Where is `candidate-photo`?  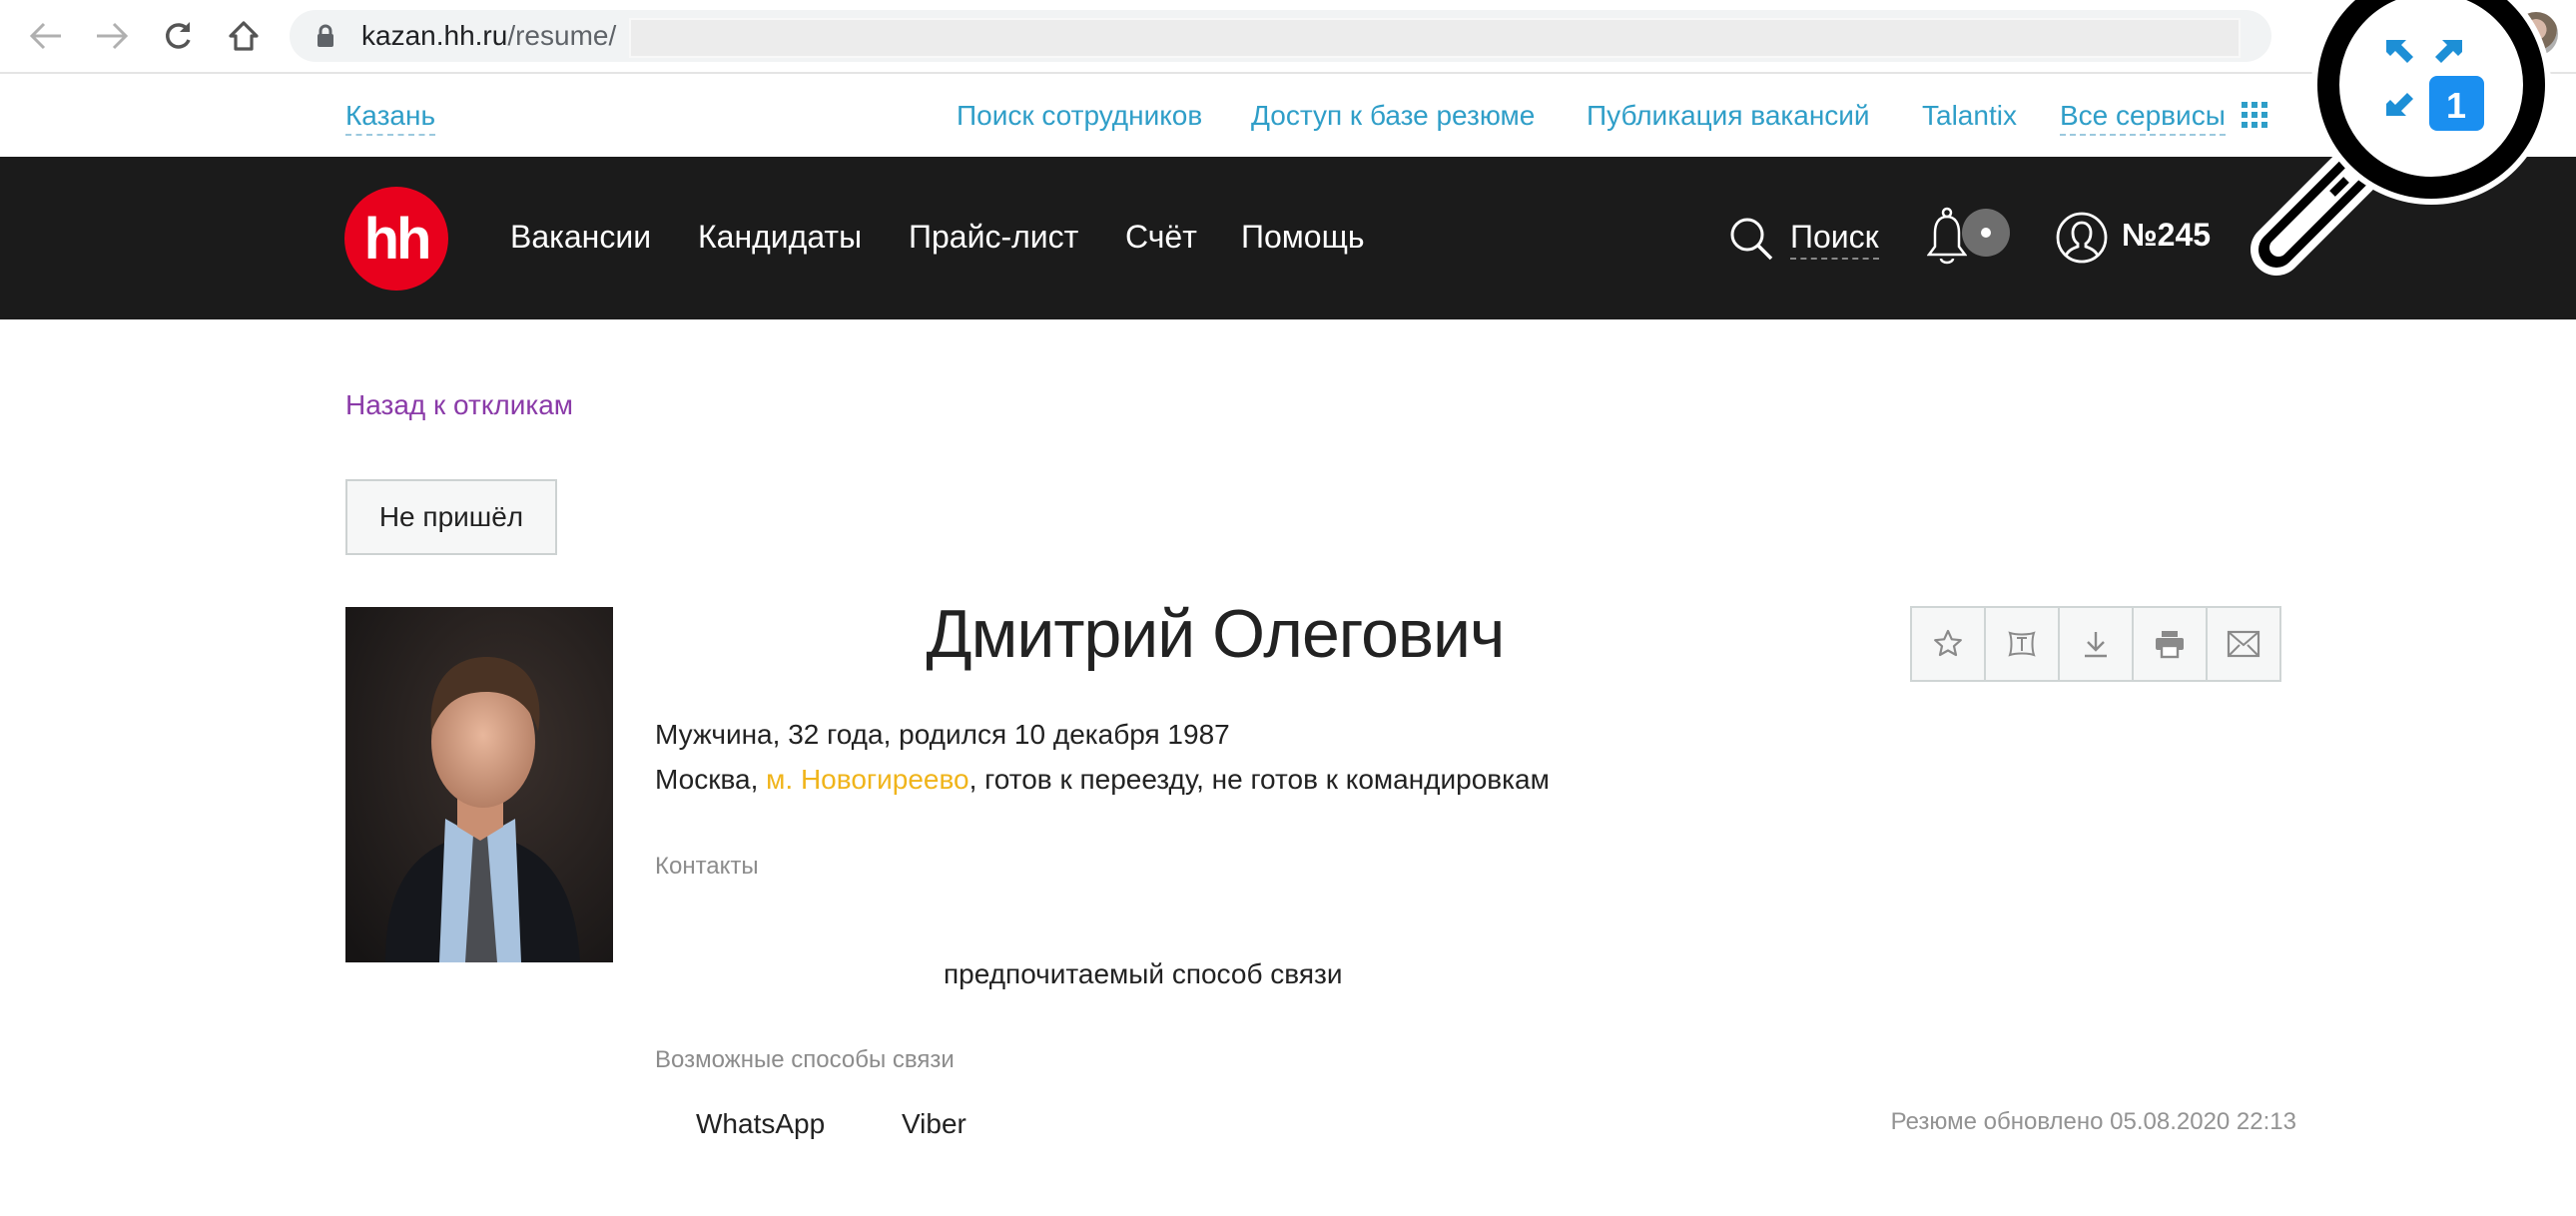 candidate-photo is located at coordinates (479, 784).